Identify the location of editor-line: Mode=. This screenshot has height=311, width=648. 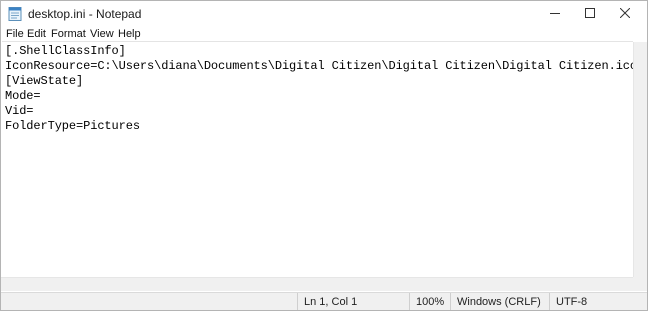
(23, 96).